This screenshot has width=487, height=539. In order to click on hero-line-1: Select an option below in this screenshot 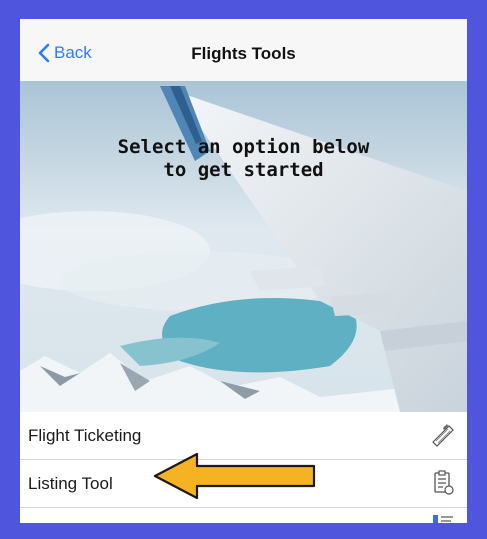, I will do `click(243, 147)`.